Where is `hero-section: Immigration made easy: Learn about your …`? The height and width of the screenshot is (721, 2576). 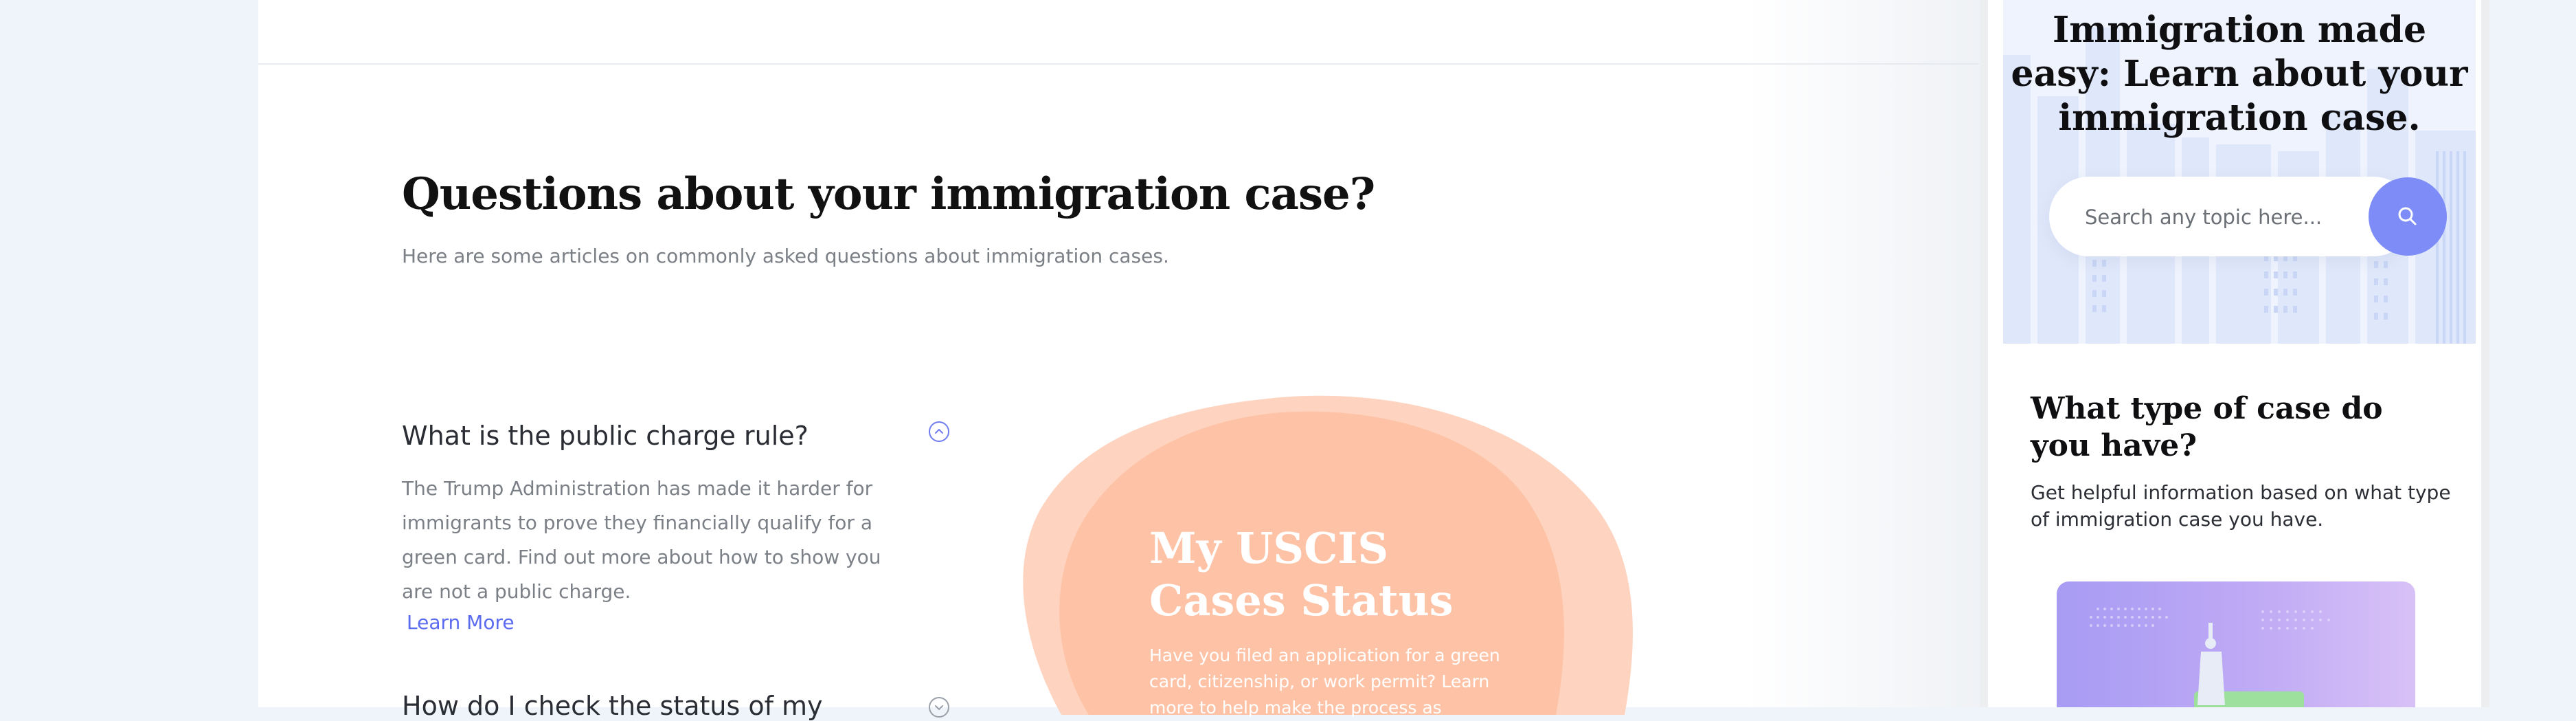 hero-section: Immigration made easy: Learn about your … is located at coordinates (2239, 172).